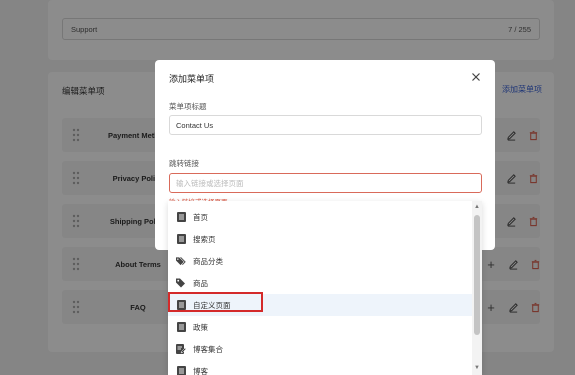 The height and width of the screenshot is (375, 575). What do you see at coordinates (181, 349) in the screenshot?
I see `edit-document-icon` at bounding box center [181, 349].